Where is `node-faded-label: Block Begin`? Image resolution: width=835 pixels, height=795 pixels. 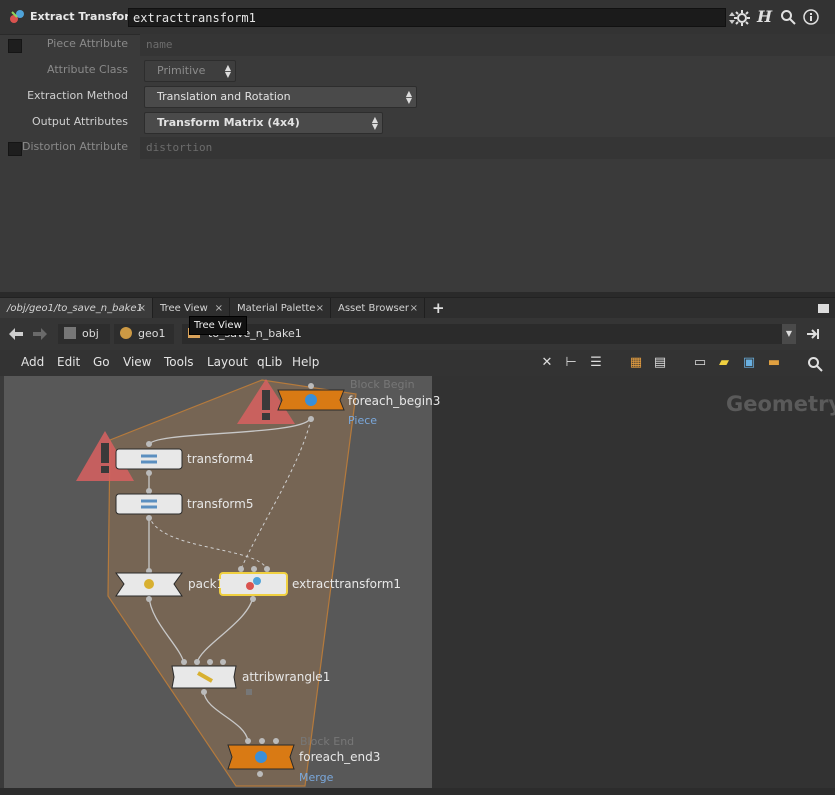 node-faded-label: Block Begin is located at coordinates (382, 384).